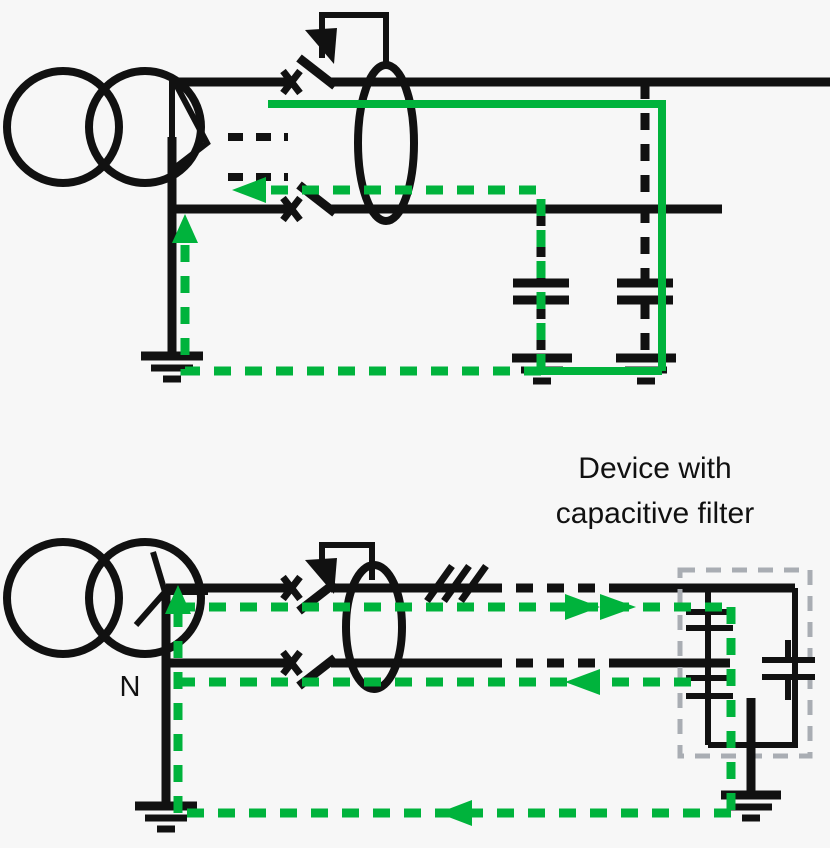 The height and width of the screenshot is (848, 830). Describe the element at coordinates (655, 513) in the screenshot. I see `device-caption-line2: capacitive filter` at that location.